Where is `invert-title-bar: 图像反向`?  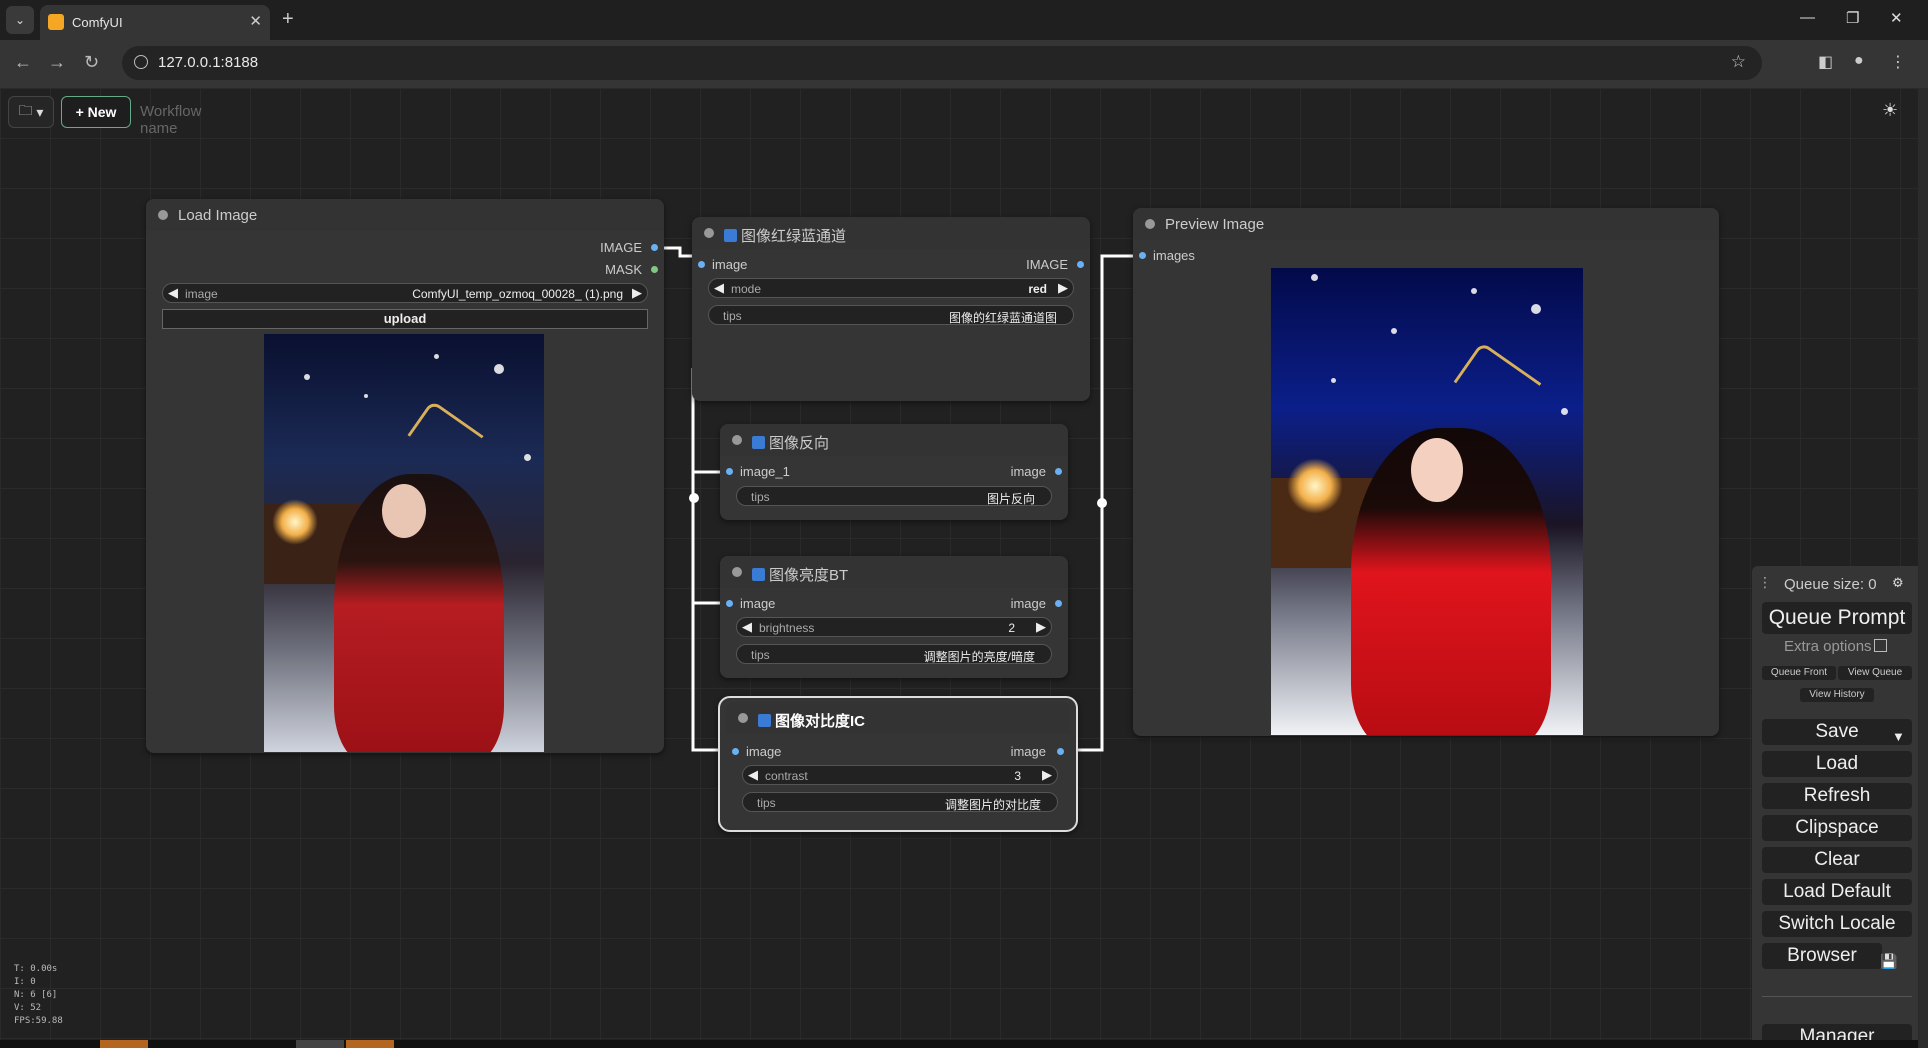
invert-title-bar: 图像反向 is located at coordinates (894, 440).